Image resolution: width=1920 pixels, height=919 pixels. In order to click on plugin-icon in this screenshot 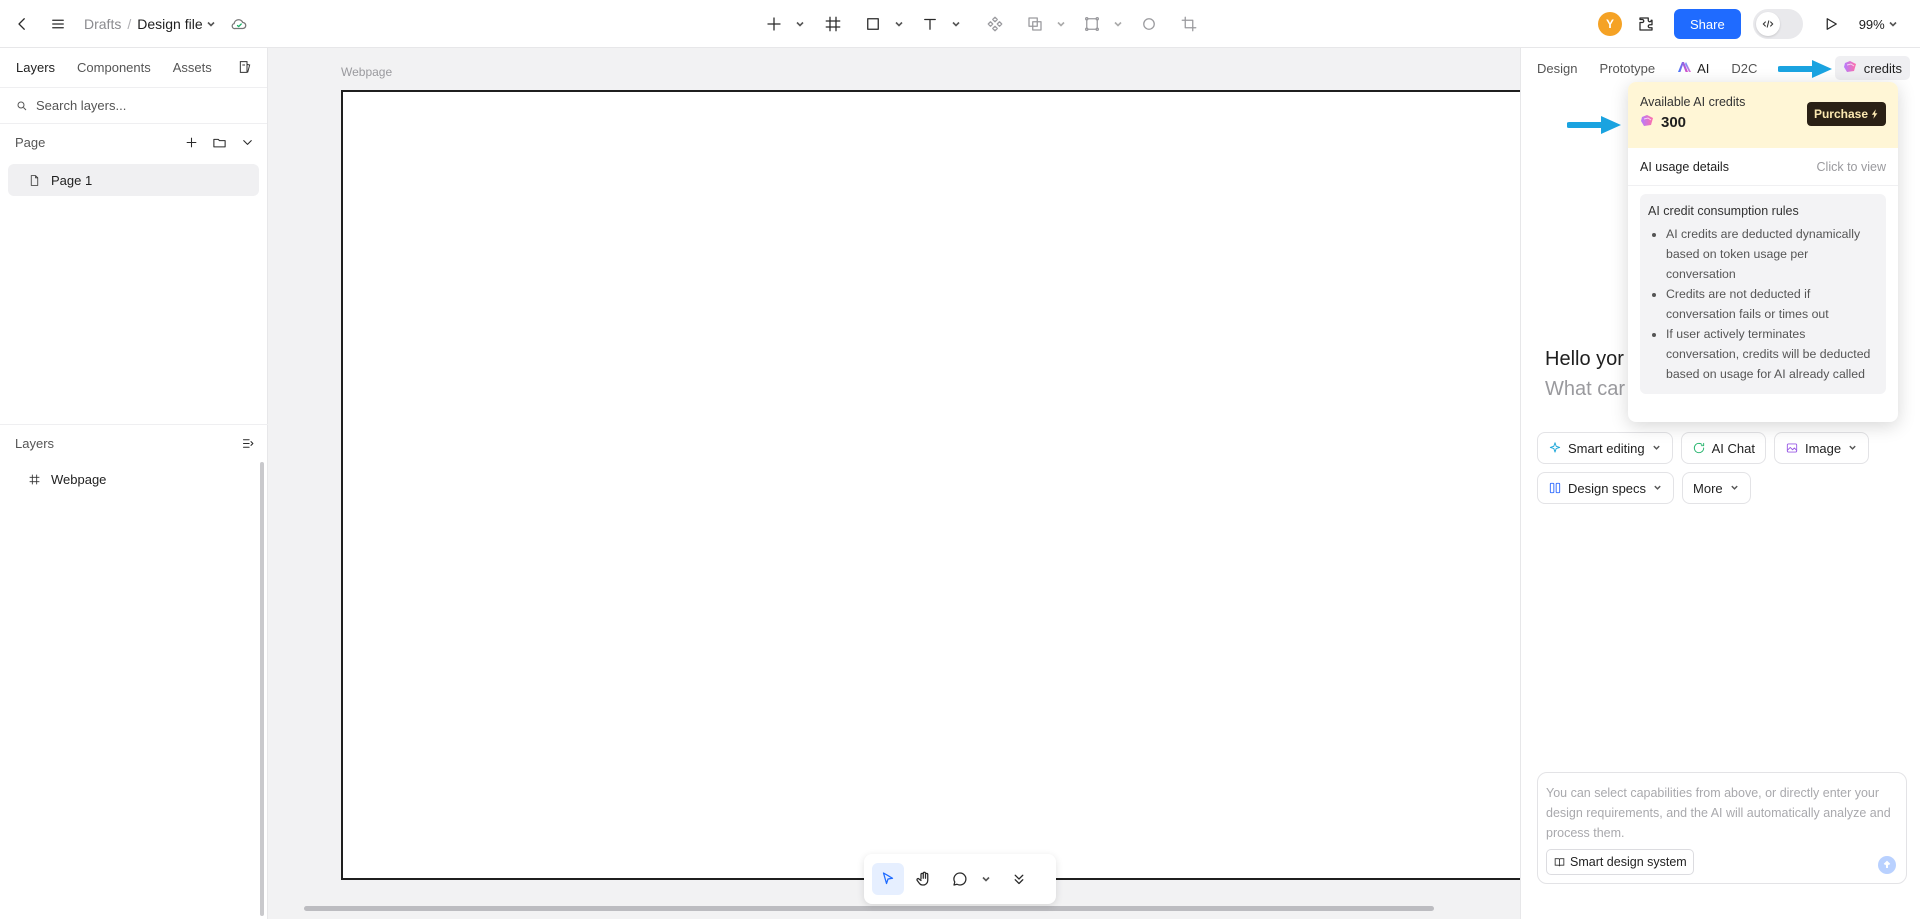, I will do `click(1646, 24)`.